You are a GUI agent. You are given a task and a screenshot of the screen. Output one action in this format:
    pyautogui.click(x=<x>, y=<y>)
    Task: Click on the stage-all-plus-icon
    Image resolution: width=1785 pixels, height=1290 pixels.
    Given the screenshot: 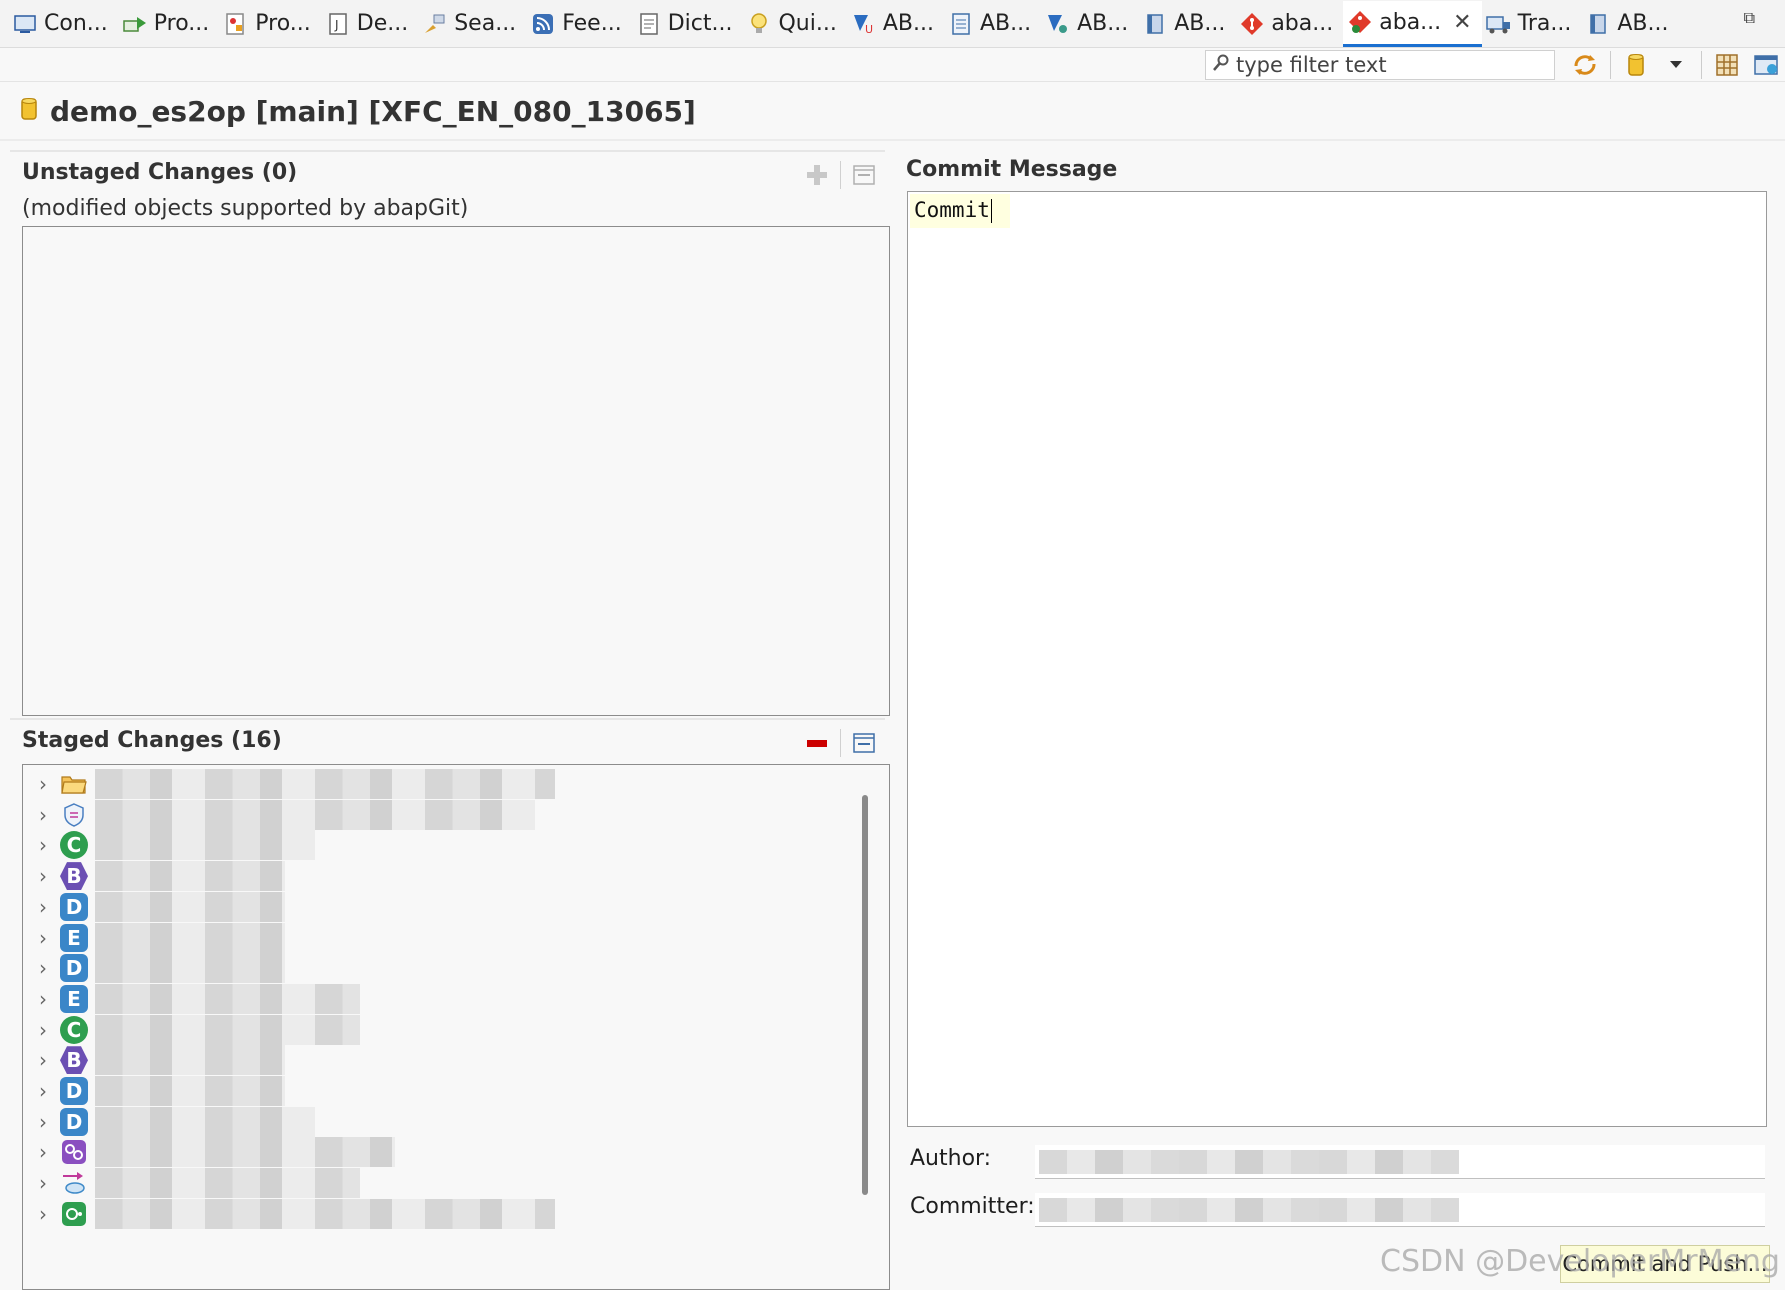 What is the action you would take?
    pyautogui.click(x=817, y=175)
    